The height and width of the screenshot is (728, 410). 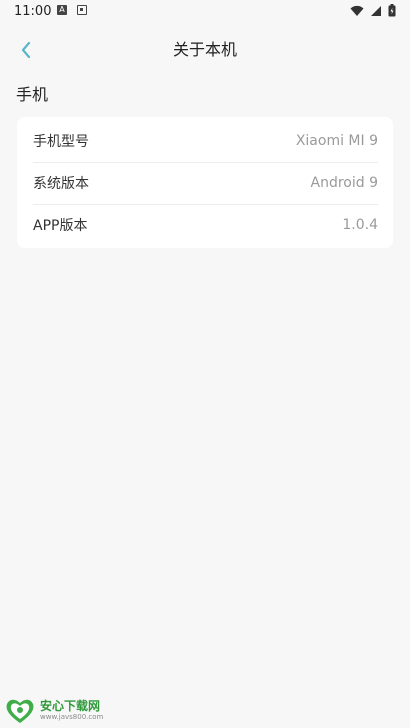 What do you see at coordinates (32, 94) in the screenshot?
I see `section-title: 手机` at bounding box center [32, 94].